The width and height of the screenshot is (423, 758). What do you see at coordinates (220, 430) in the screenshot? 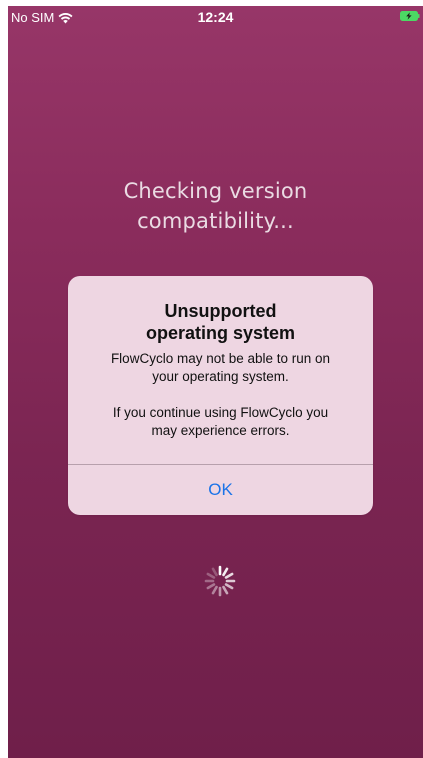
I see `alert-message-line4: may experience errors.` at bounding box center [220, 430].